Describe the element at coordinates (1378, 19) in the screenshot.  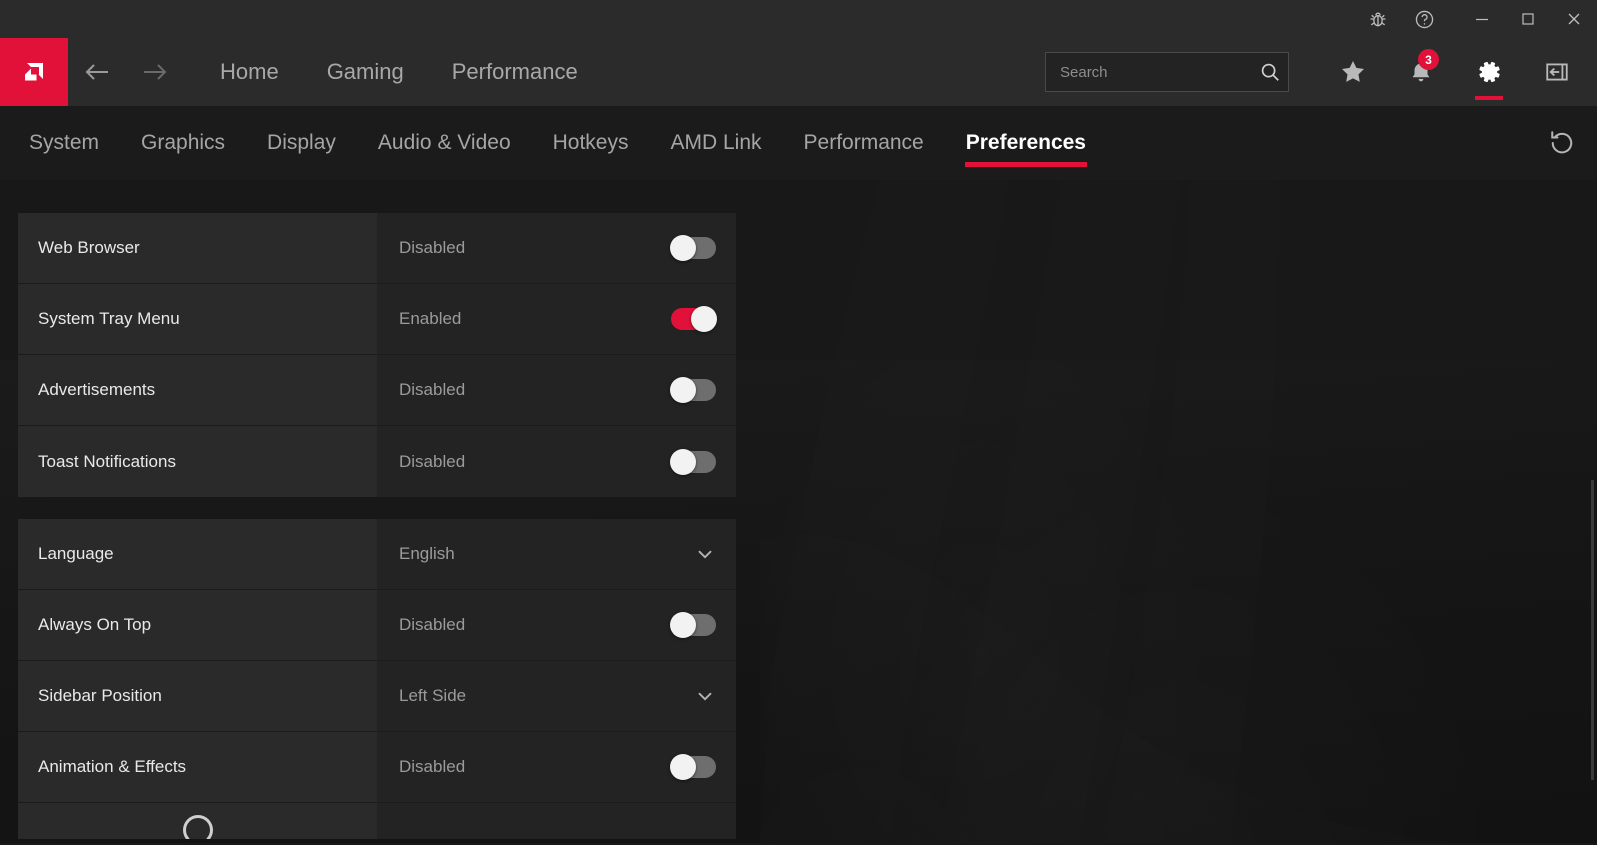
I see `bug-report-icon` at that location.